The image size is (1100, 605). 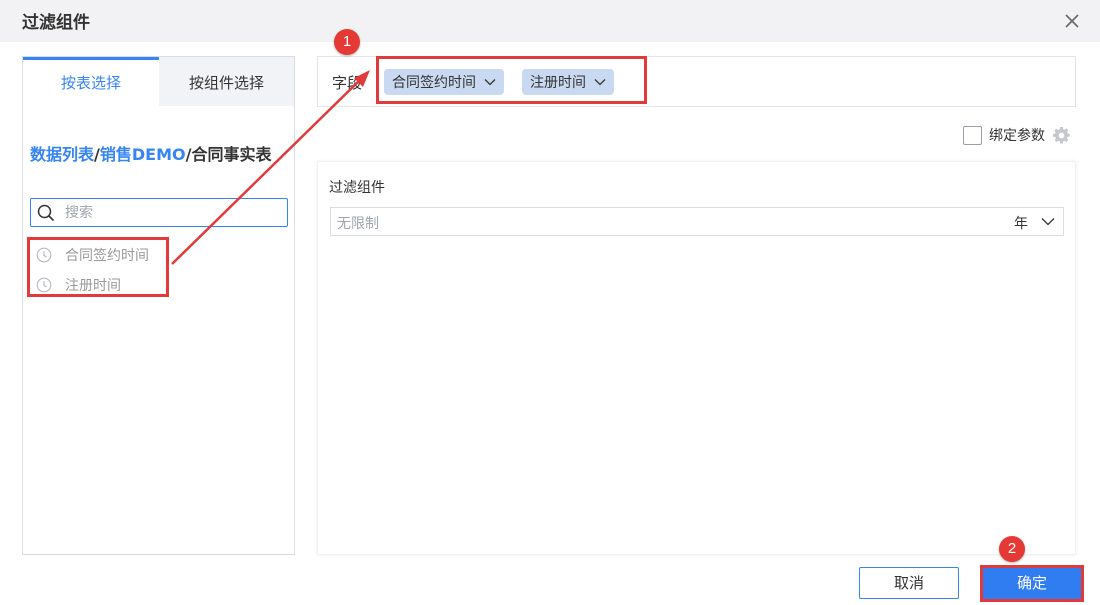 I want to click on chip-contract-sign-time: 合同签约时间, so click(x=444, y=82).